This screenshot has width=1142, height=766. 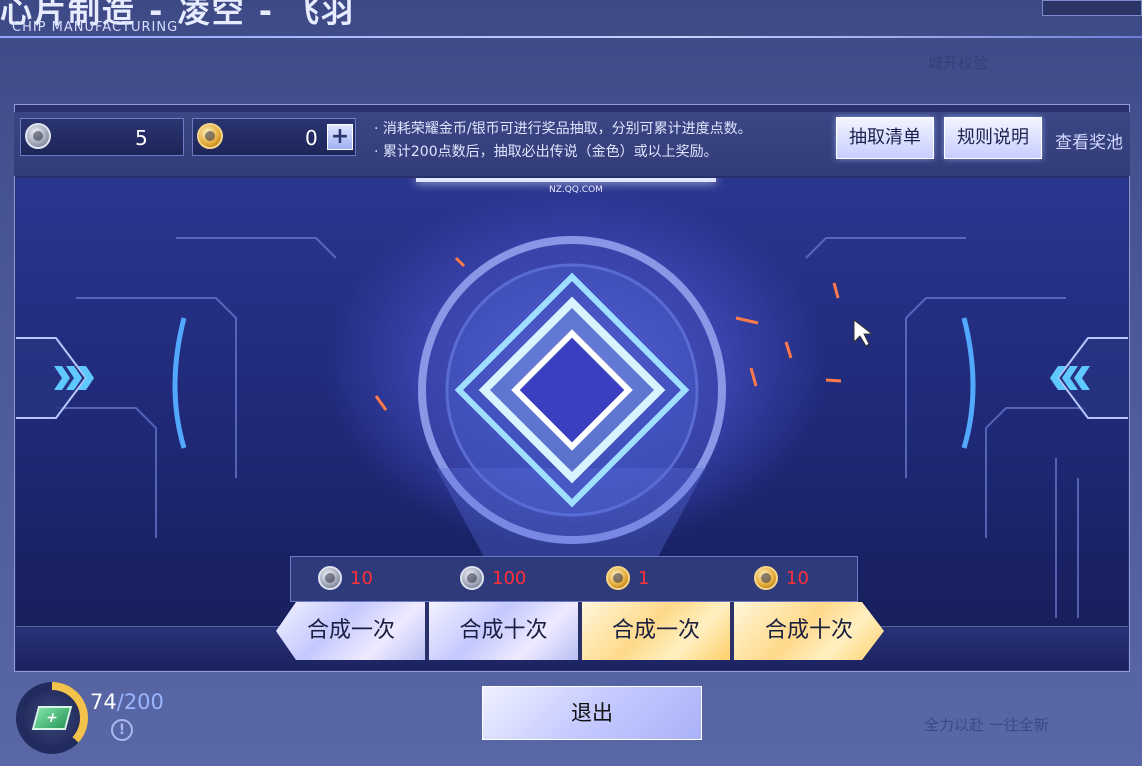 I want to click on cost-gold-once: 1, so click(x=627, y=578).